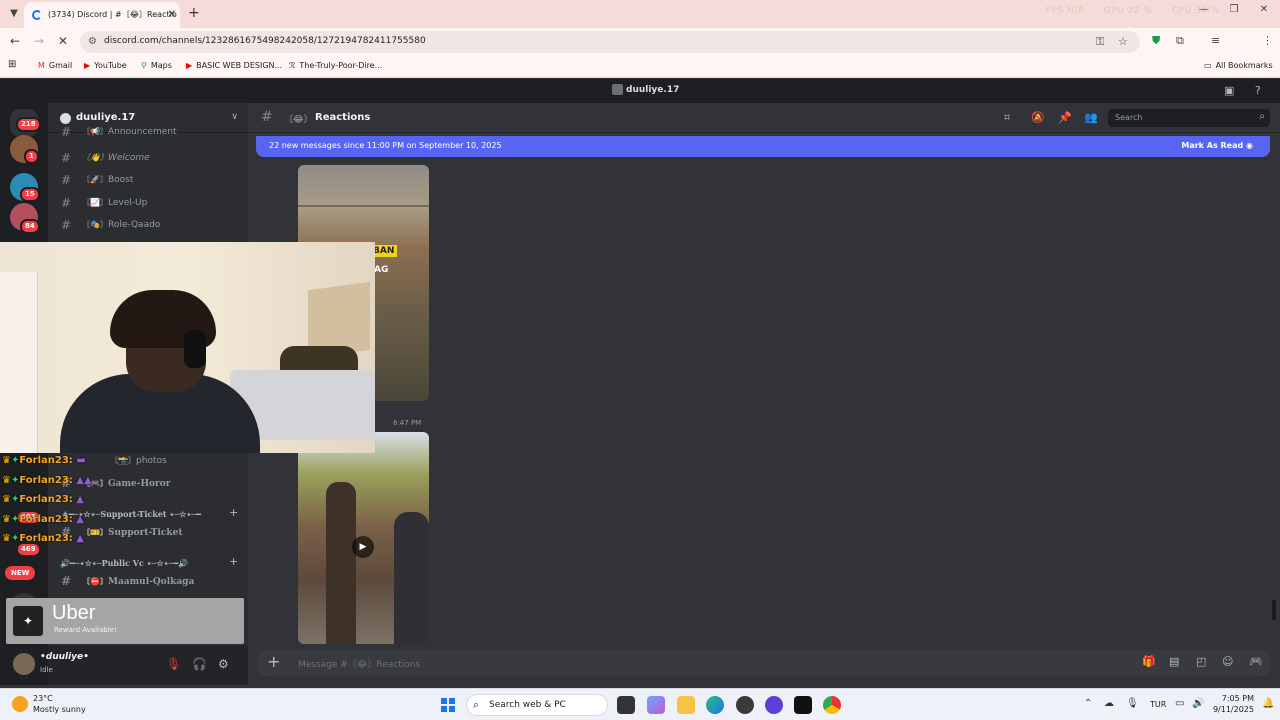 Image resolution: width=1280 pixels, height=720 pixels. I want to click on threads-icon: ⌗, so click(1007, 118).